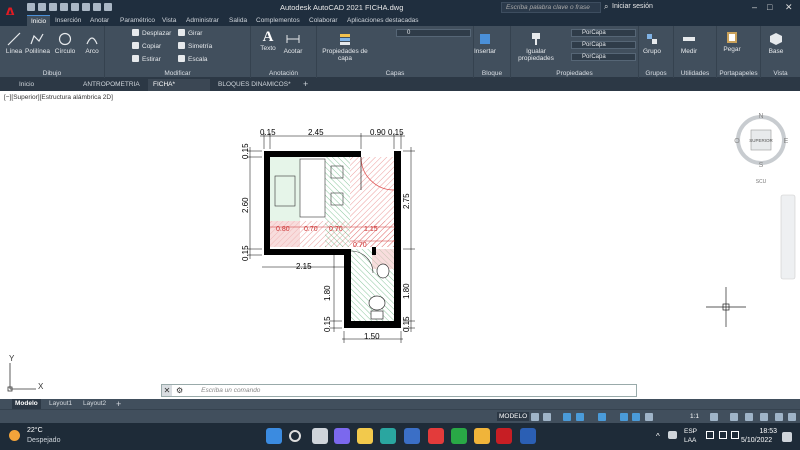 The image size is (800, 450). Describe the element at coordinates (714, 417) in the screenshot. I see `settings-icon` at that location.